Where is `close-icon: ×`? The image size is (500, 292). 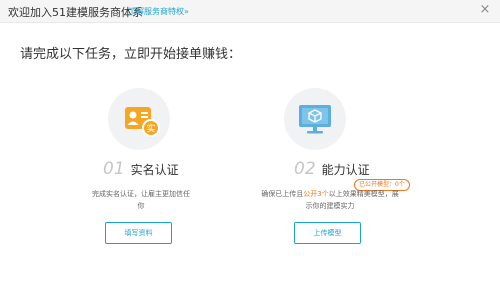 close-icon: × is located at coordinates (485, 10).